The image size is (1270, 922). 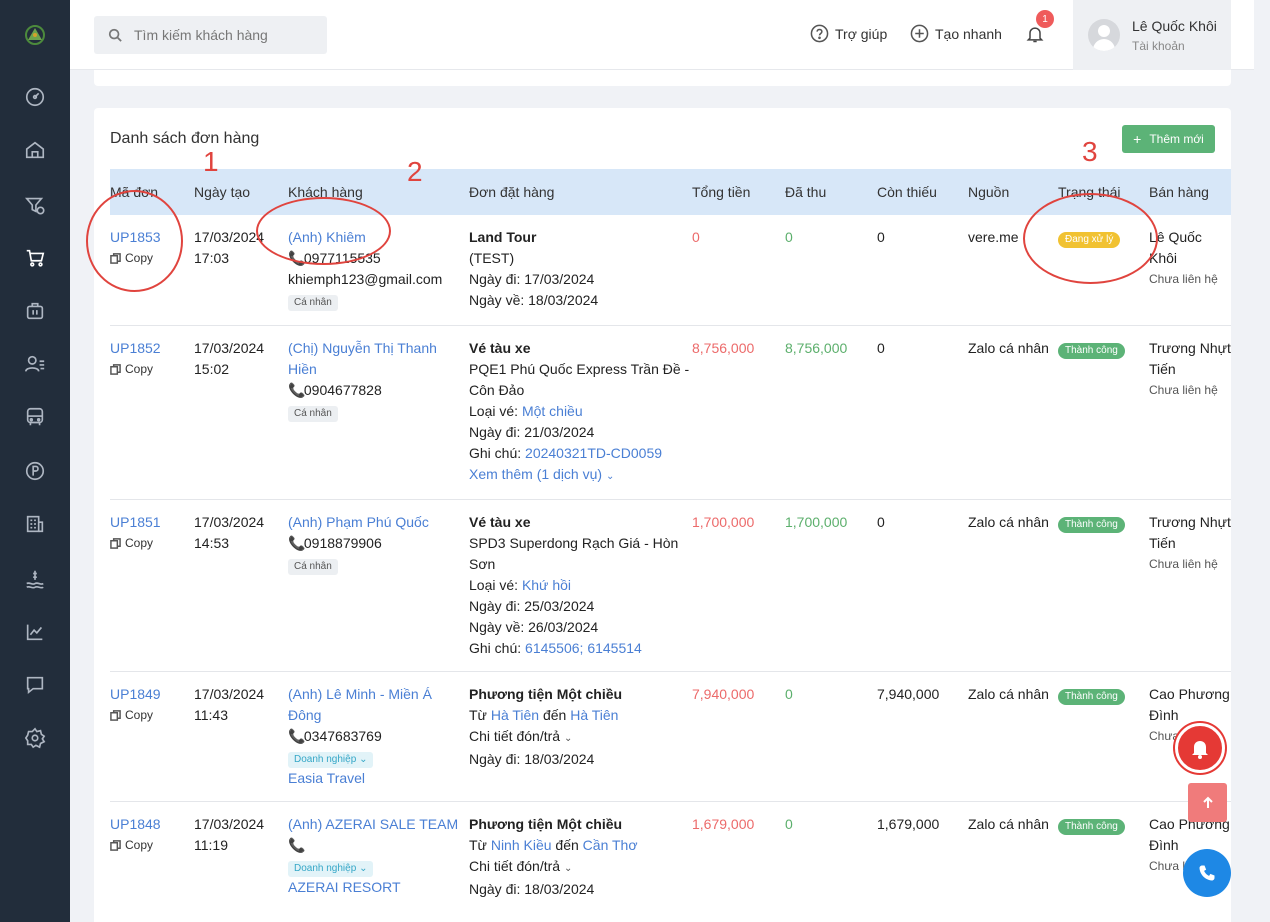 I want to click on order-line: (TEST), so click(x=492, y=258).